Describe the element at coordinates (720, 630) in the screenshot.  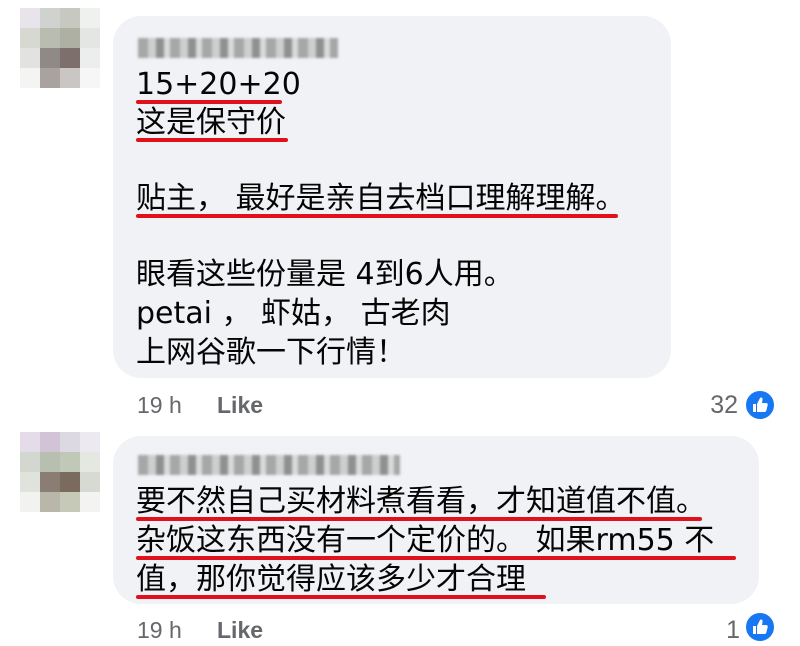
I see `reaction-count: 1` at that location.